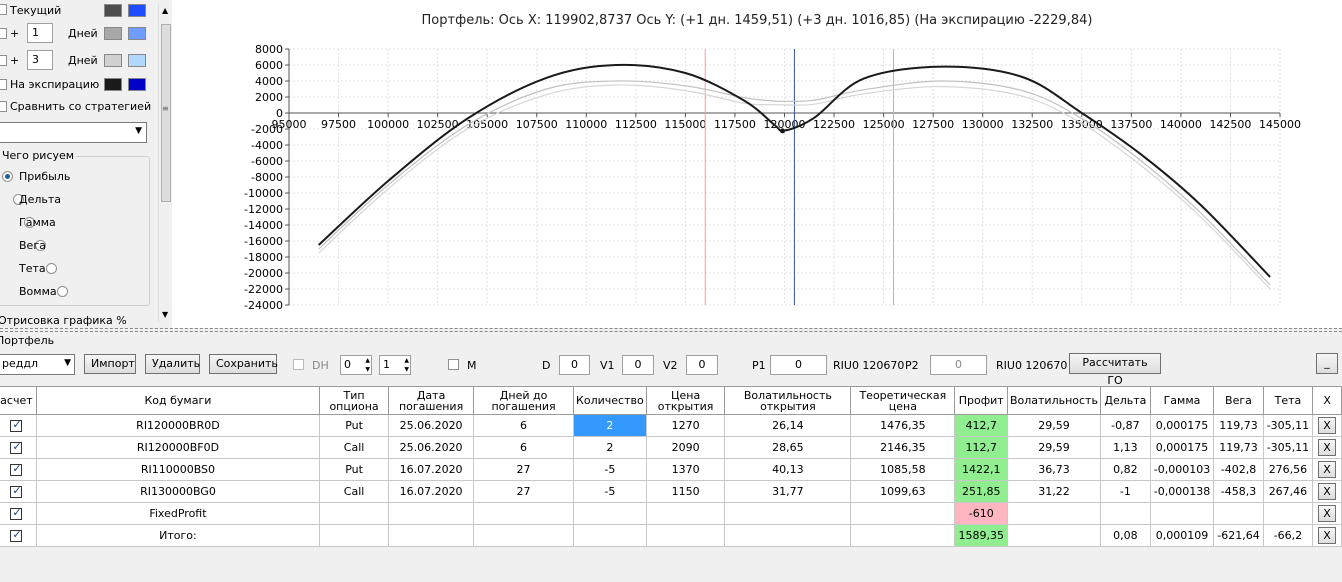 Image resolution: width=1342 pixels, height=582 pixels. I want to click on spin-input-2: 1 ▲ ▼, so click(395, 365).